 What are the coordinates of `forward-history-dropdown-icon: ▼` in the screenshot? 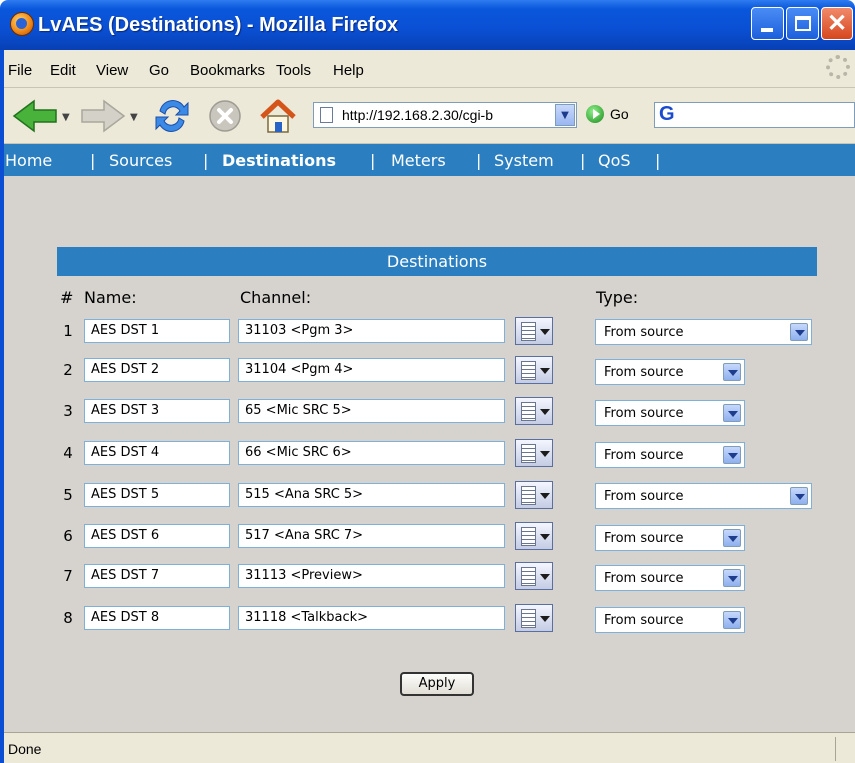 It's located at (134, 117).